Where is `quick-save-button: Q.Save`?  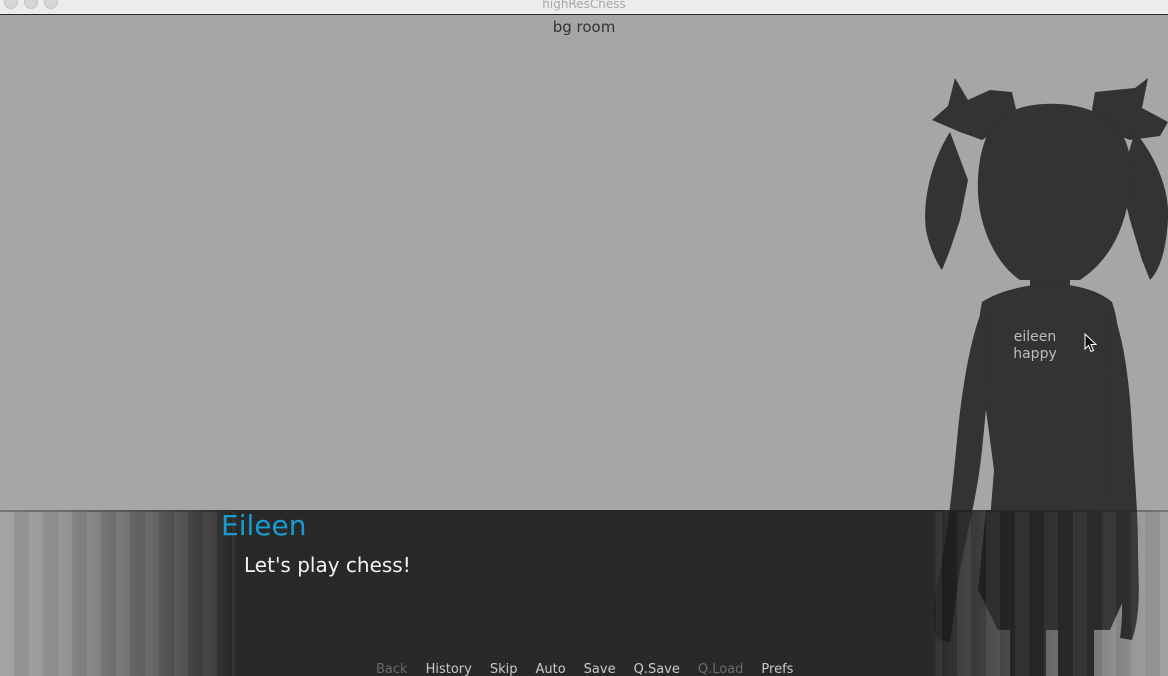
quick-save-button: Q.Save is located at coordinates (657, 668).